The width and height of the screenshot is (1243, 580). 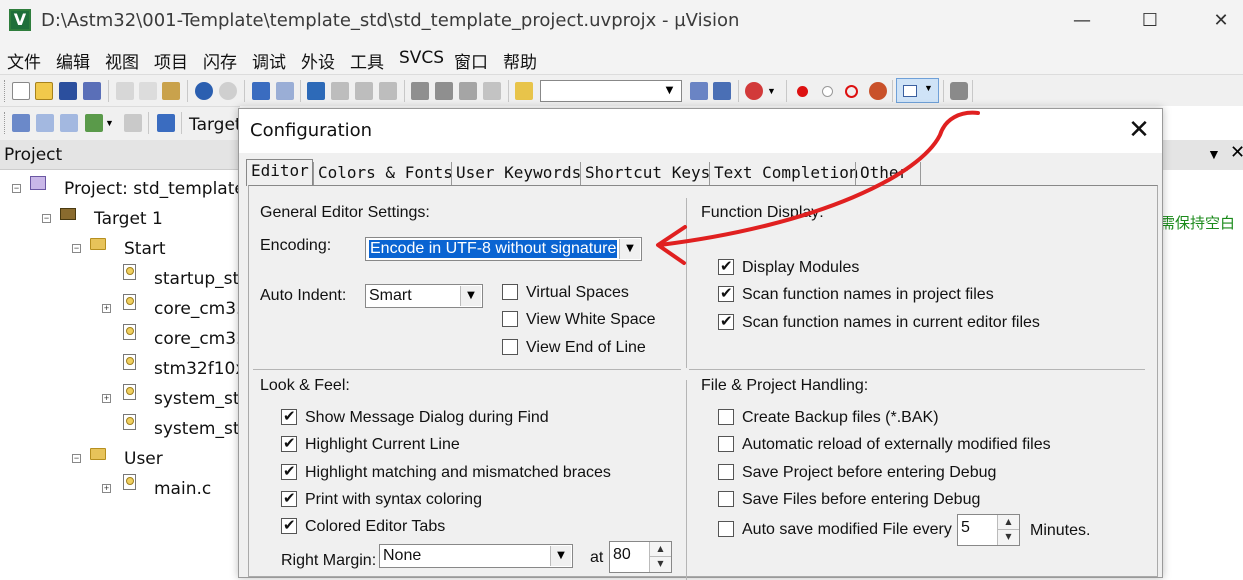 What do you see at coordinates (471, 60) in the screenshot?
I see `menu-window: 窗口` at bounding box center [471, 60].